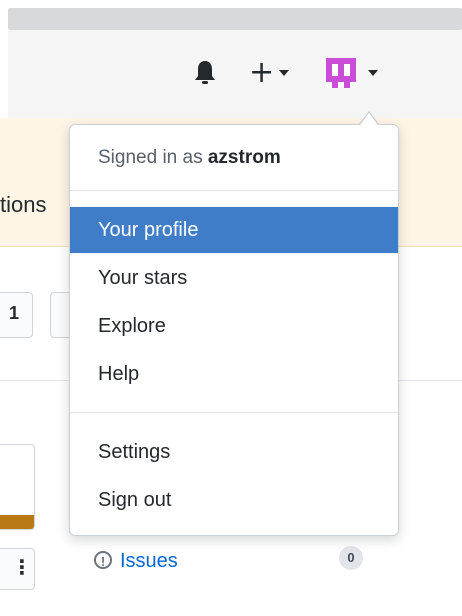 This screenshot has height=616, width=462. I want to click on signed-in-prefix: Signed in as, so click(150, 157).